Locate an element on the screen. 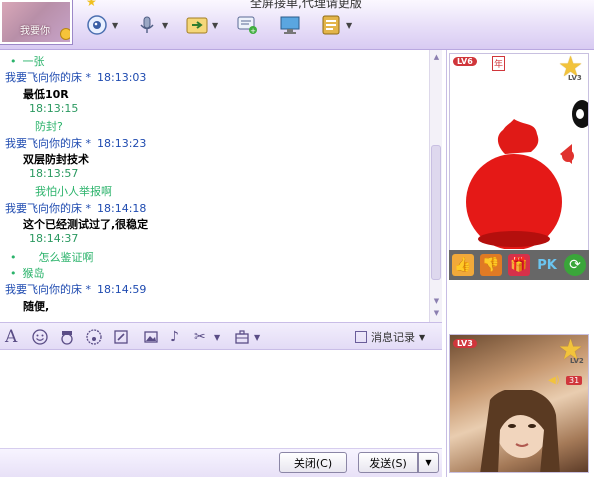 The width and height of the screenshot is (594, 477). scream-icon is located at coordinates (94, 337).